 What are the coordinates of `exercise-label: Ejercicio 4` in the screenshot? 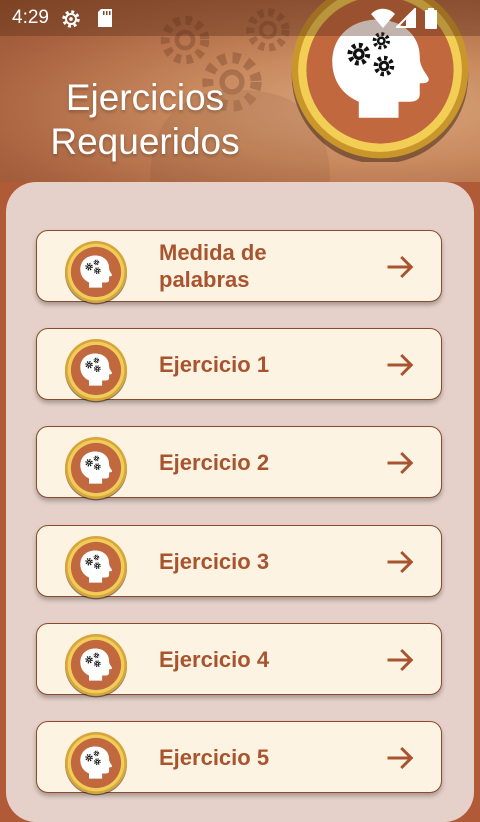 It's located at (214, 659).